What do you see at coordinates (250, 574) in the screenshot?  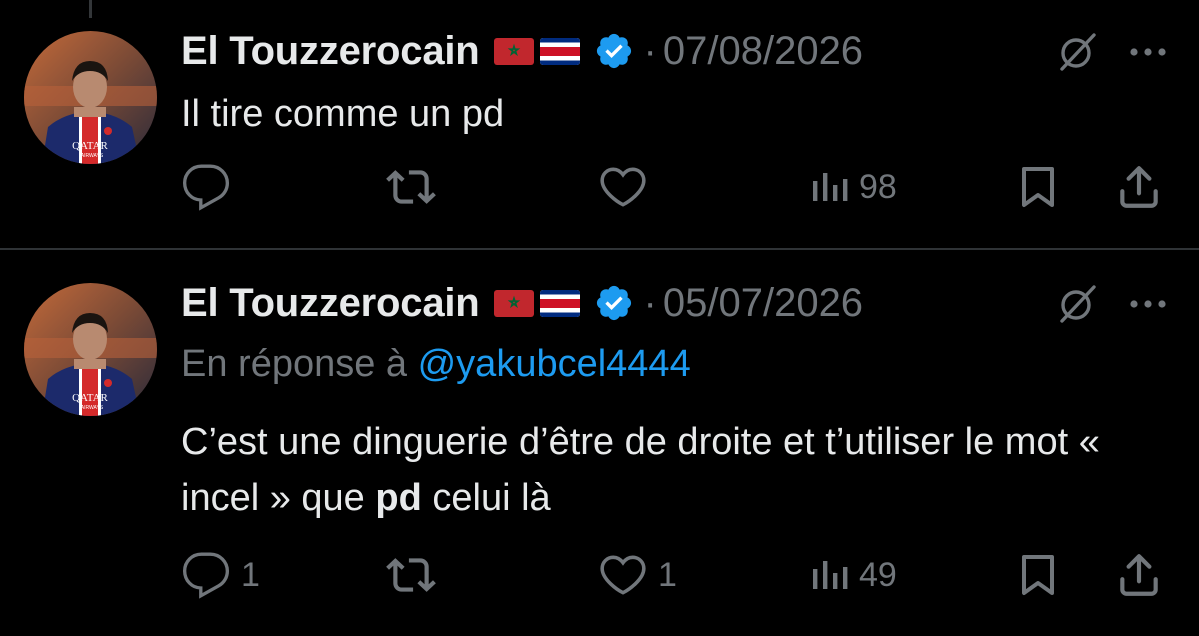 I see `reply-count: 1` at bounding box center [250, 574].